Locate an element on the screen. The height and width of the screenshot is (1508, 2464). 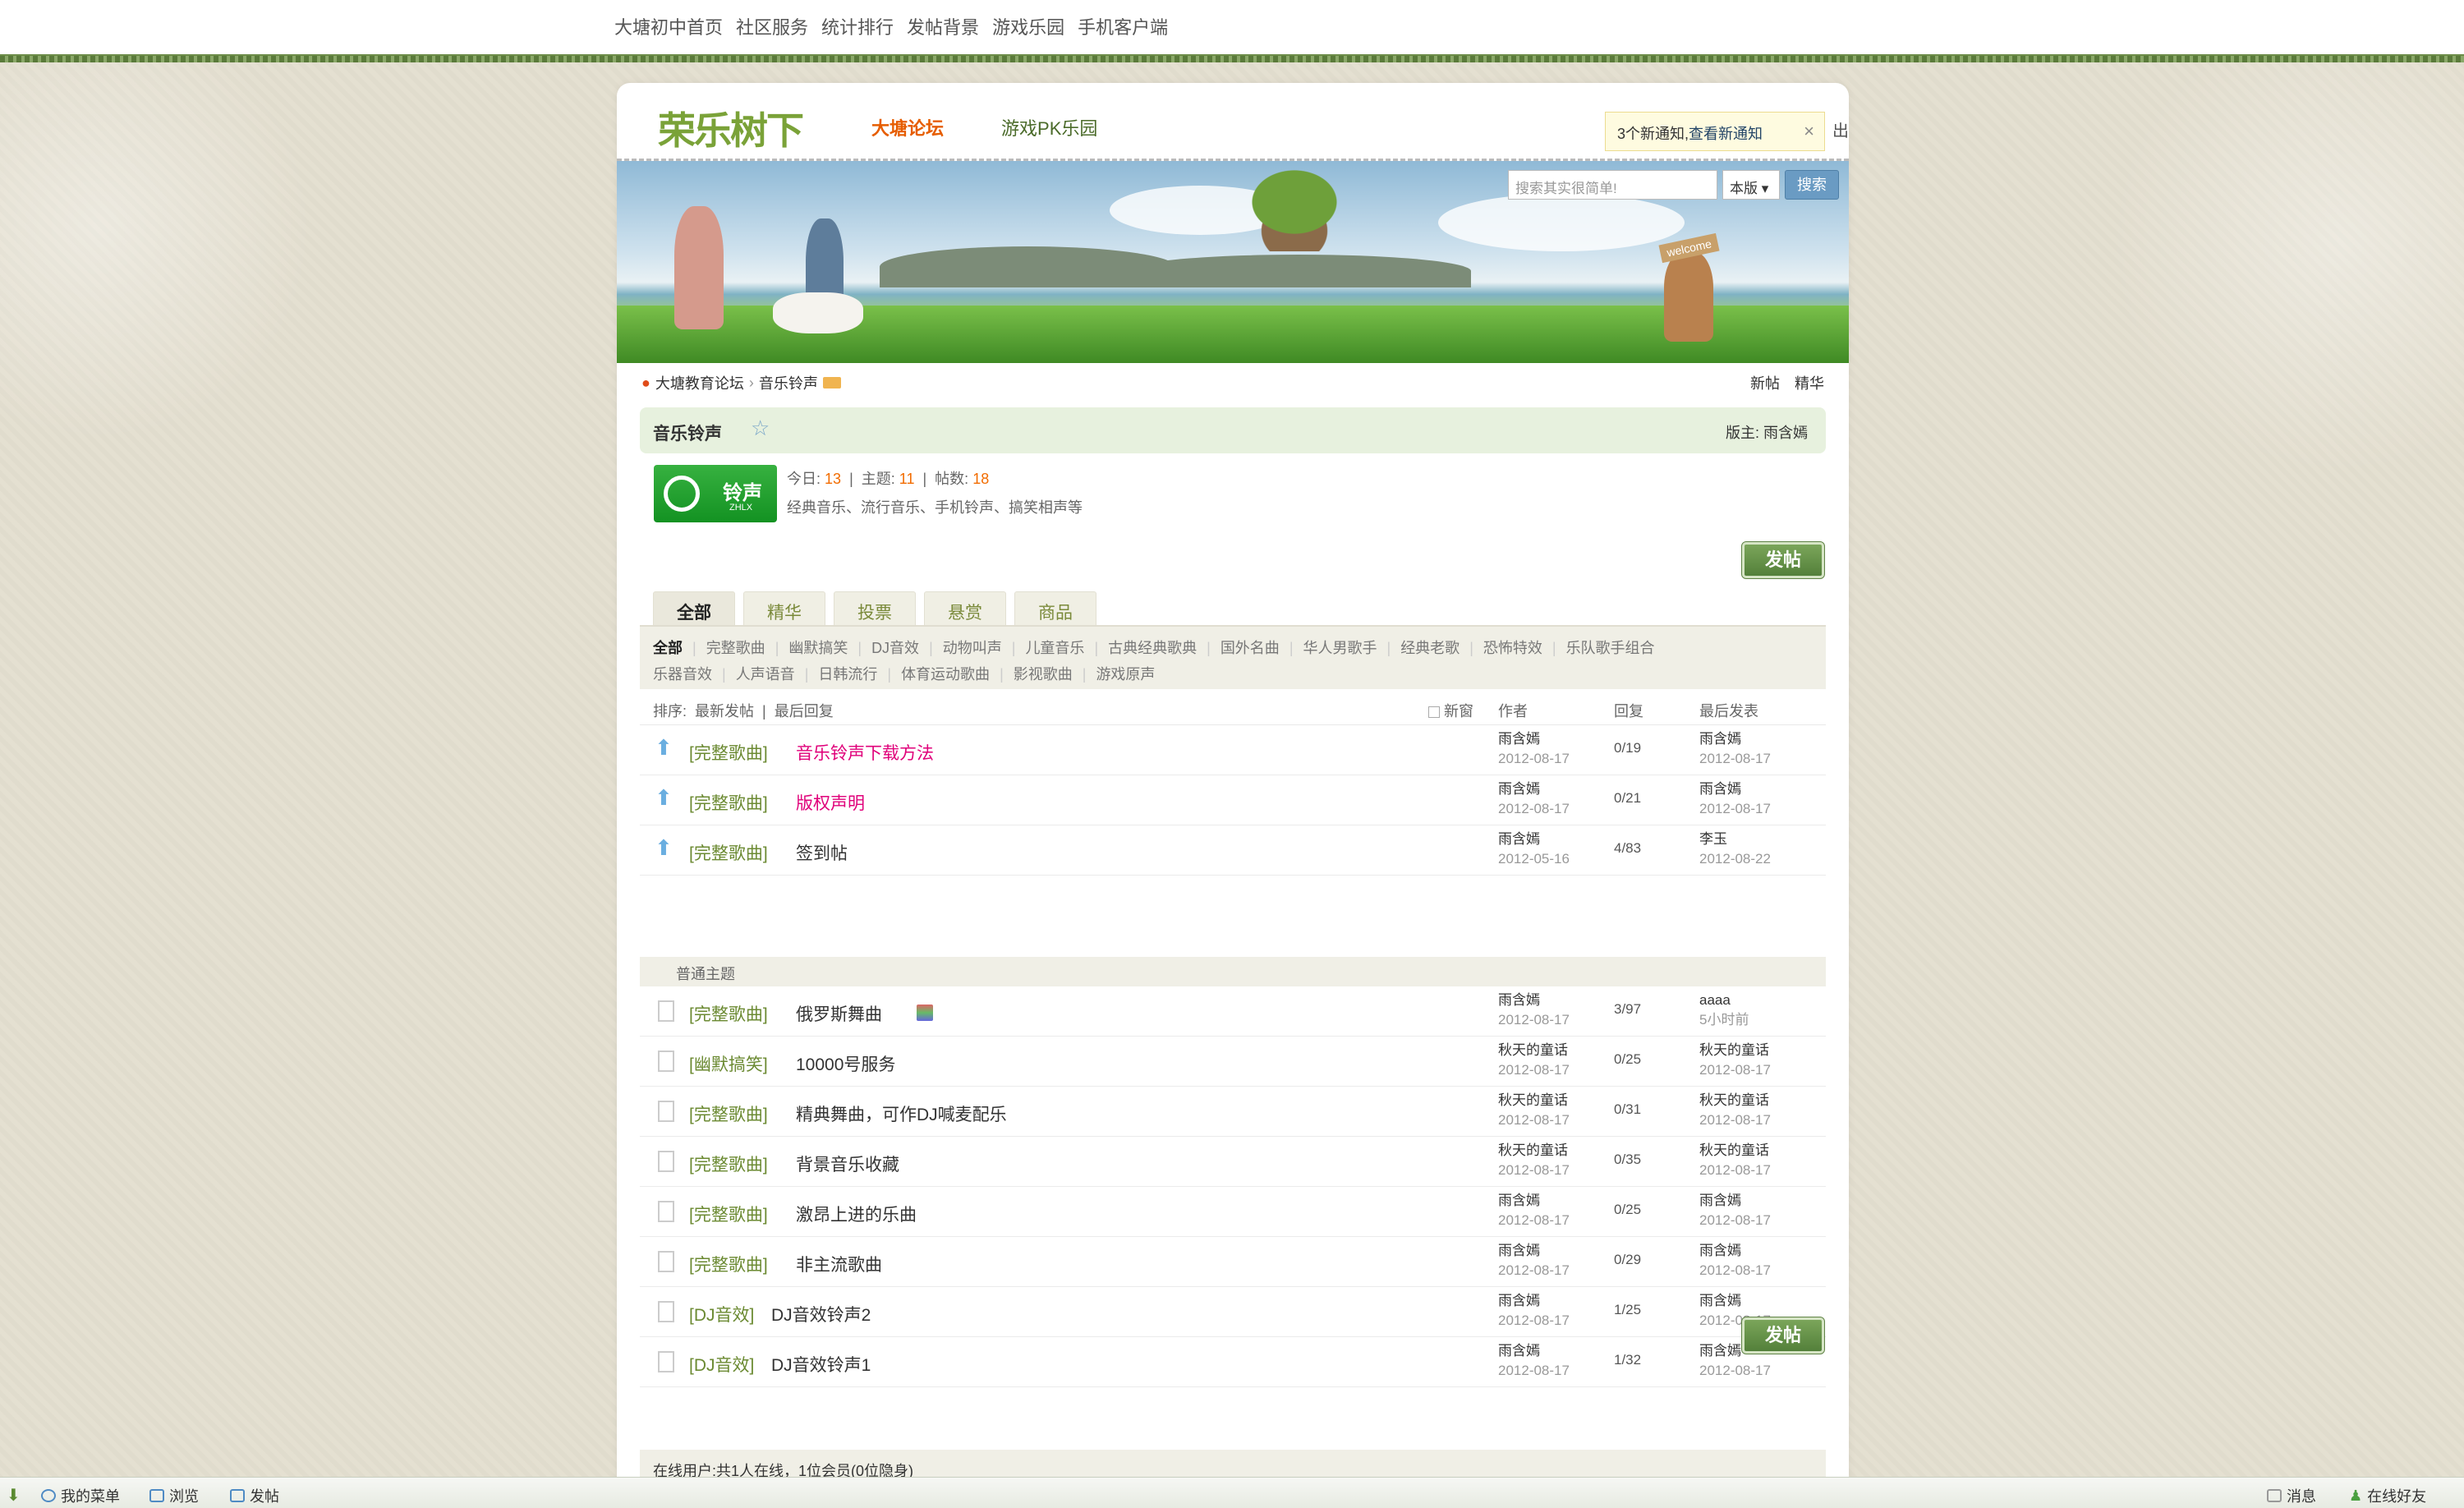
type-filter-item: 国外名曲 is located at coordinates (1250, 648).